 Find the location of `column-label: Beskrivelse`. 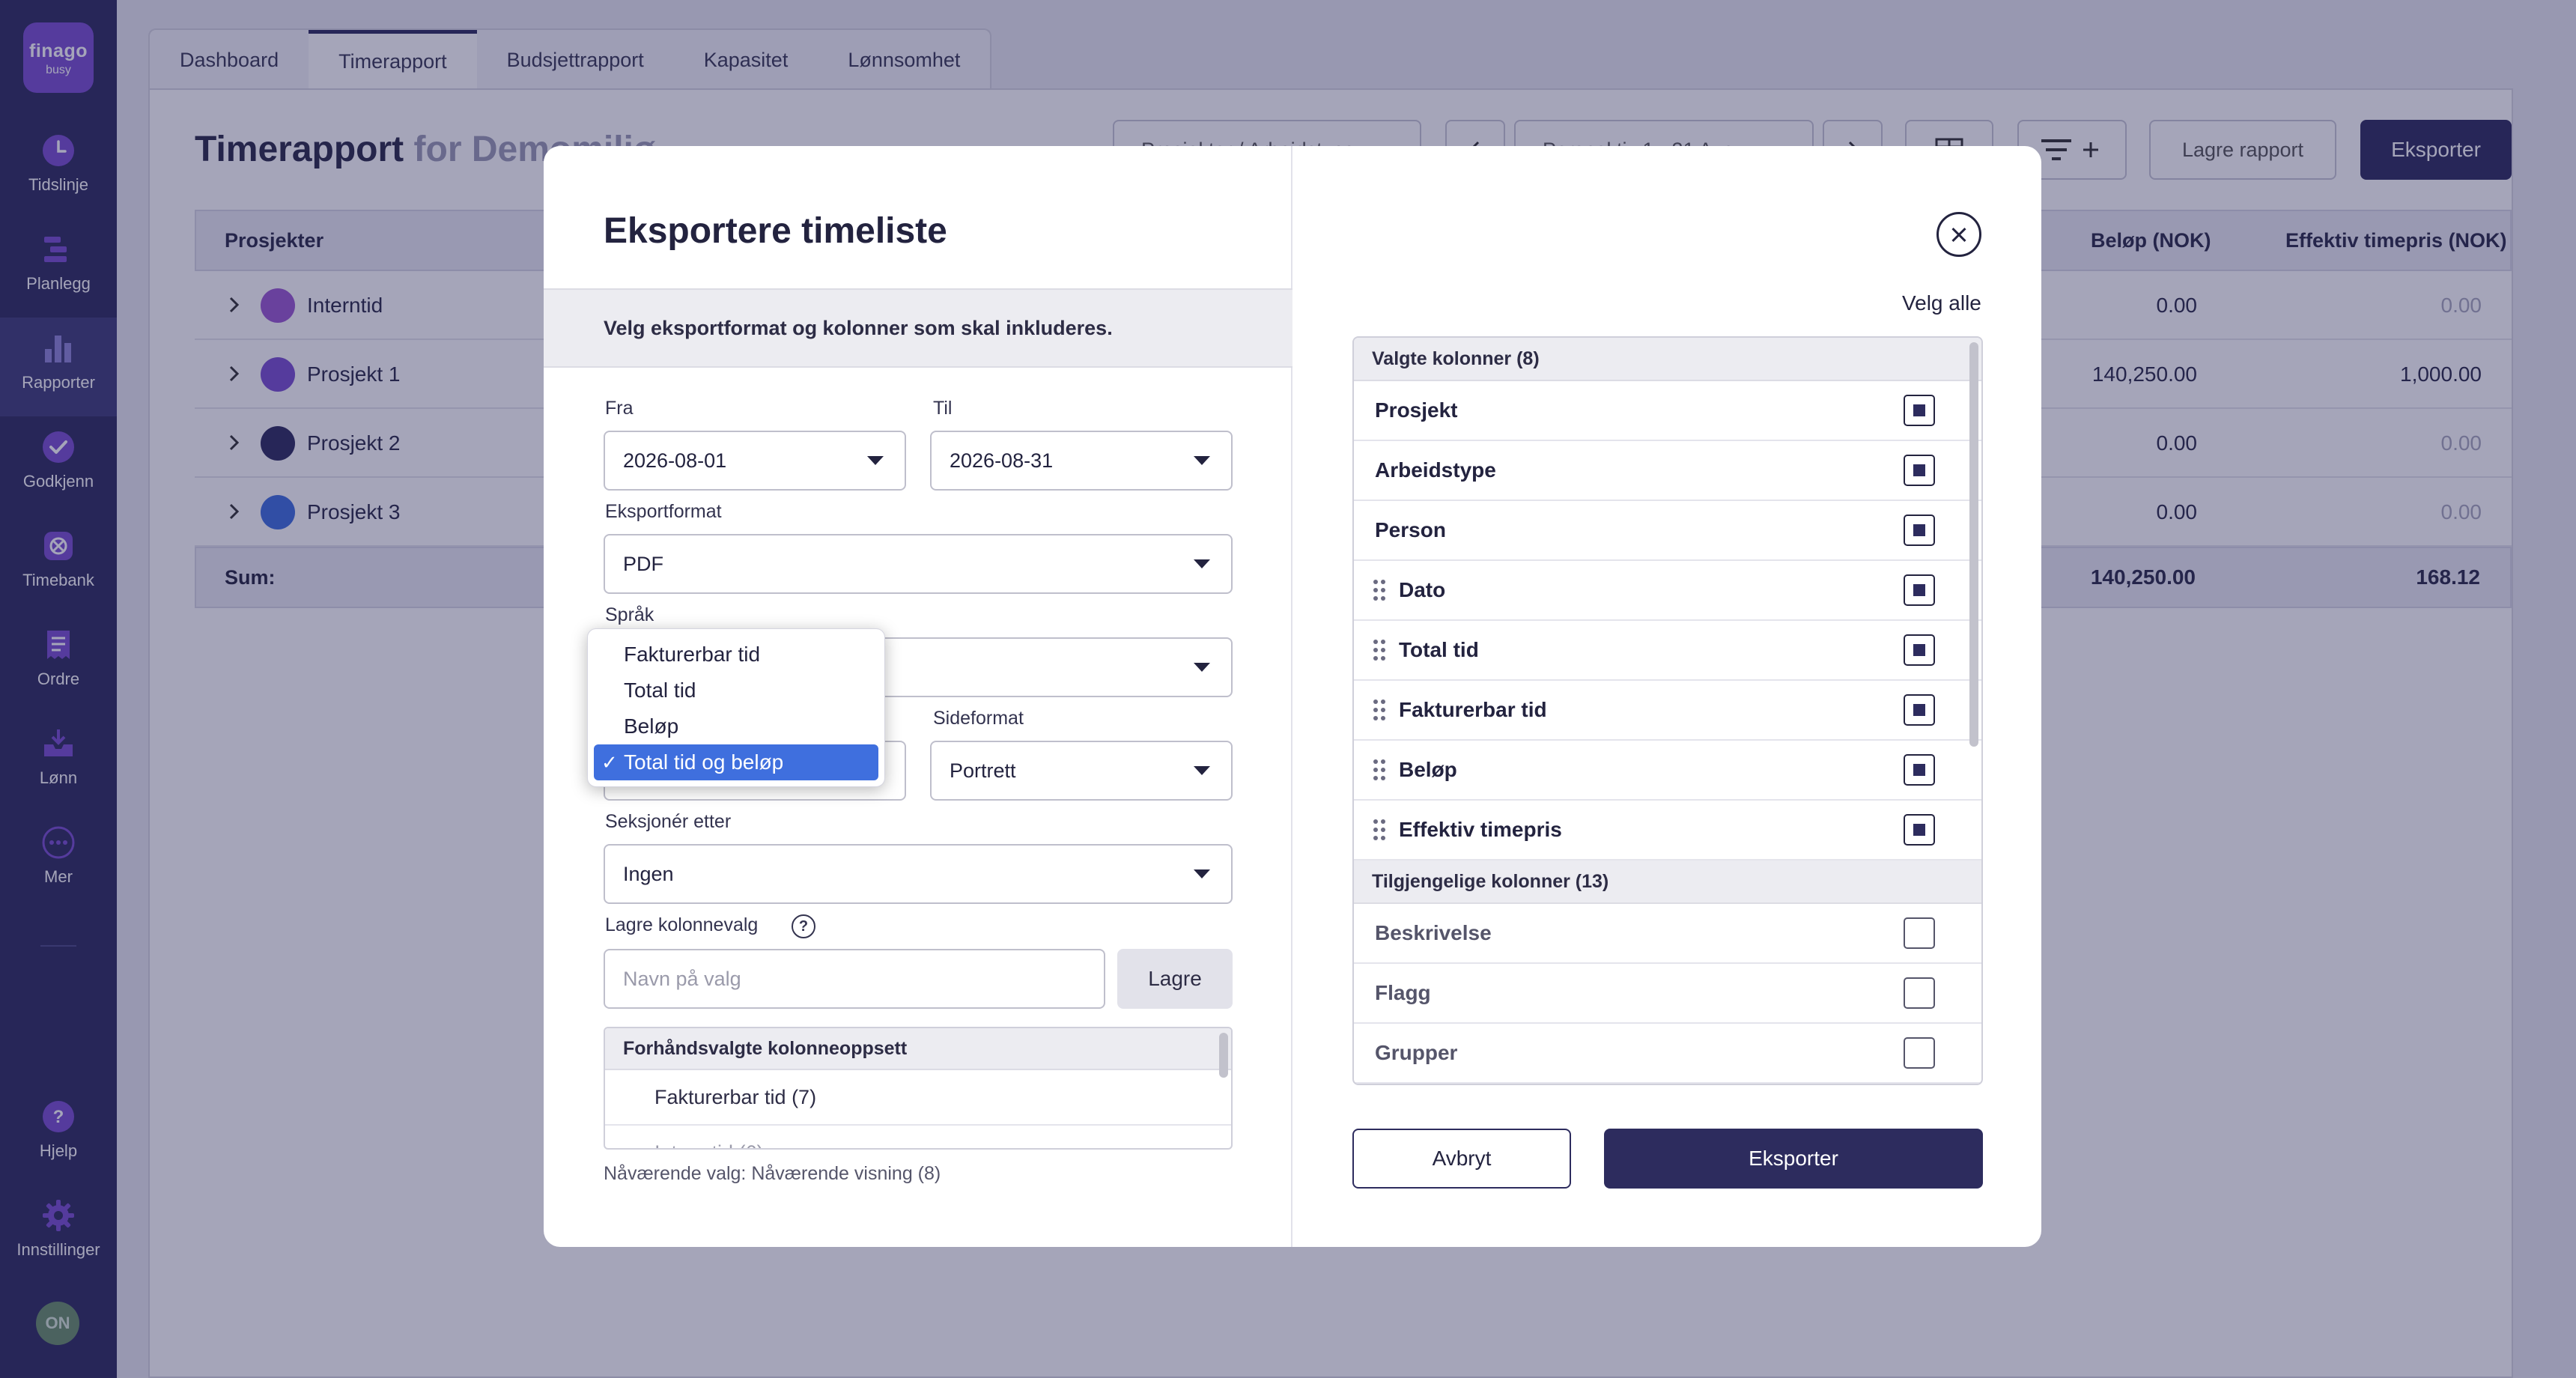

column-label: Beskrivelse is located at coordinates (1433, 932).